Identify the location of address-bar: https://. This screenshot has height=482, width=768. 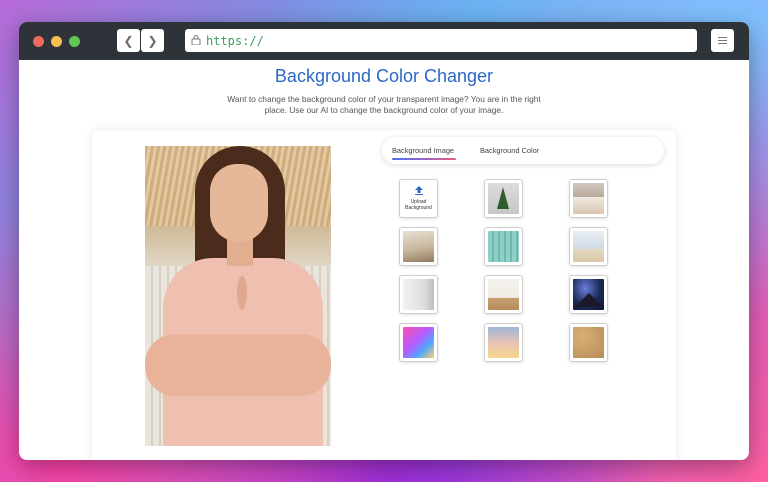
(441, 40).